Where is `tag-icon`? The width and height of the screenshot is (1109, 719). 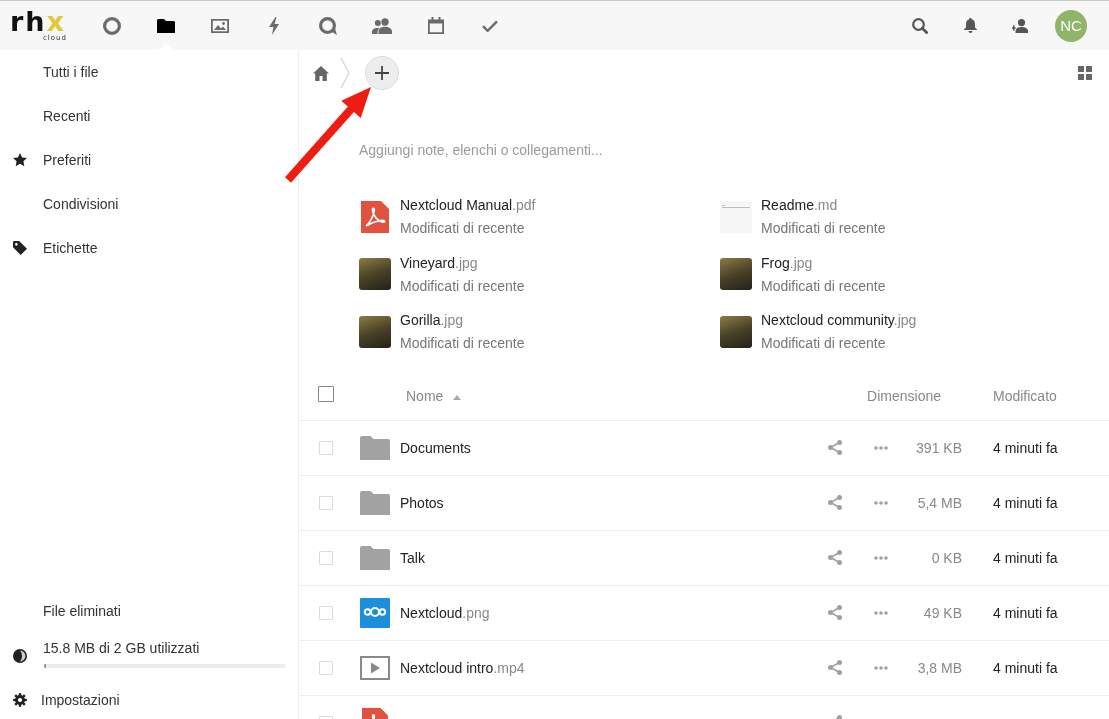
tag-icon is located at coordinates (20, 248).